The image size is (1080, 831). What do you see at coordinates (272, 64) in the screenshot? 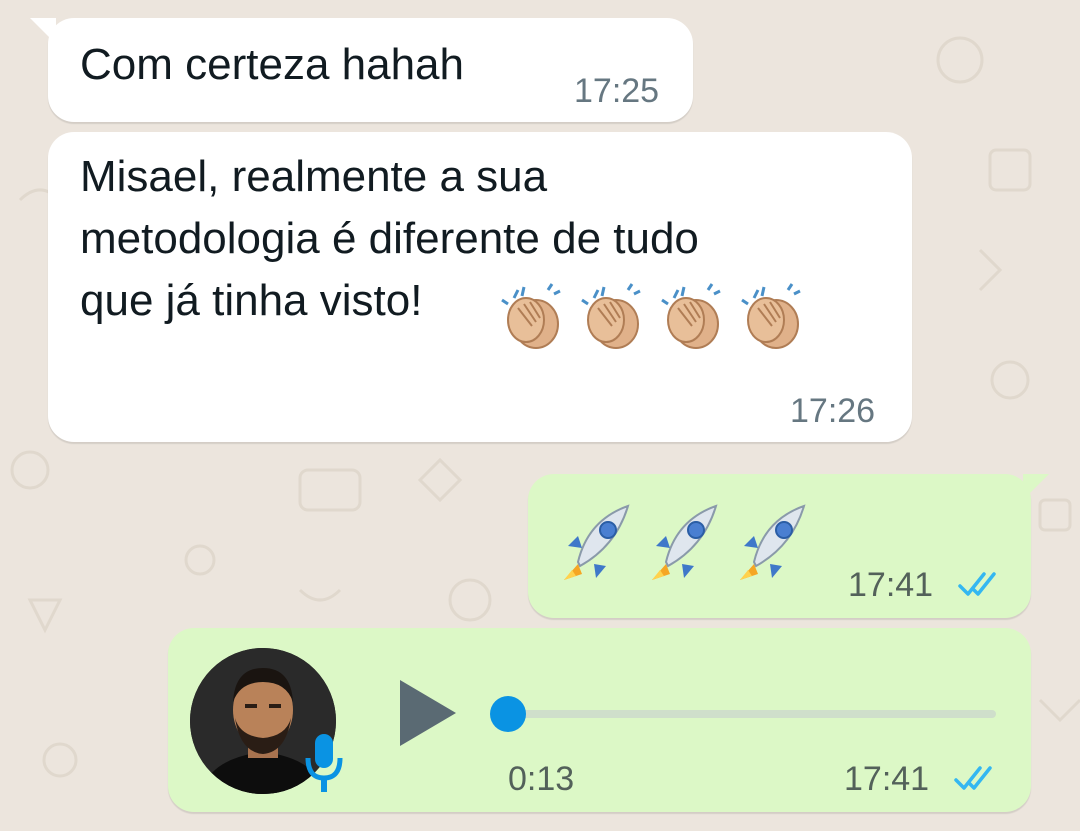
I see `message-text: Com certeza hahah` at bounding box center [272, 64].